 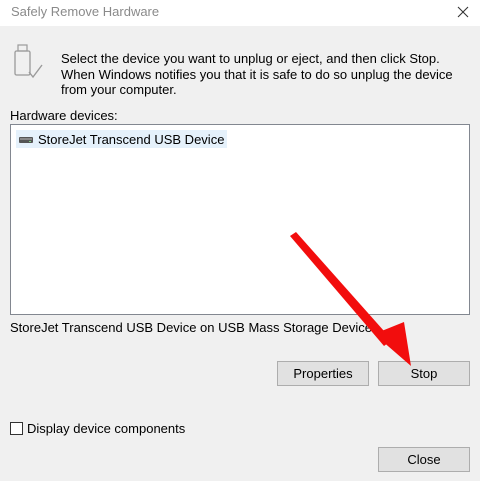 What do you see at coordinates (424, 373) in the screenshot?
I see `stop-button: Stop` at bounding box center [424, 373].